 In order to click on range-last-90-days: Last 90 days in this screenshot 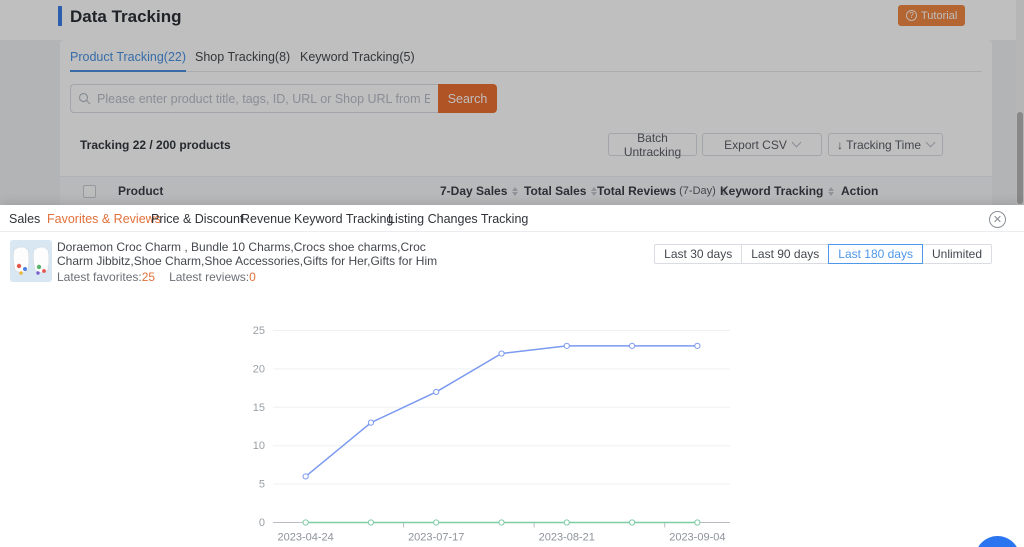, I will do `click(785, 254)`.